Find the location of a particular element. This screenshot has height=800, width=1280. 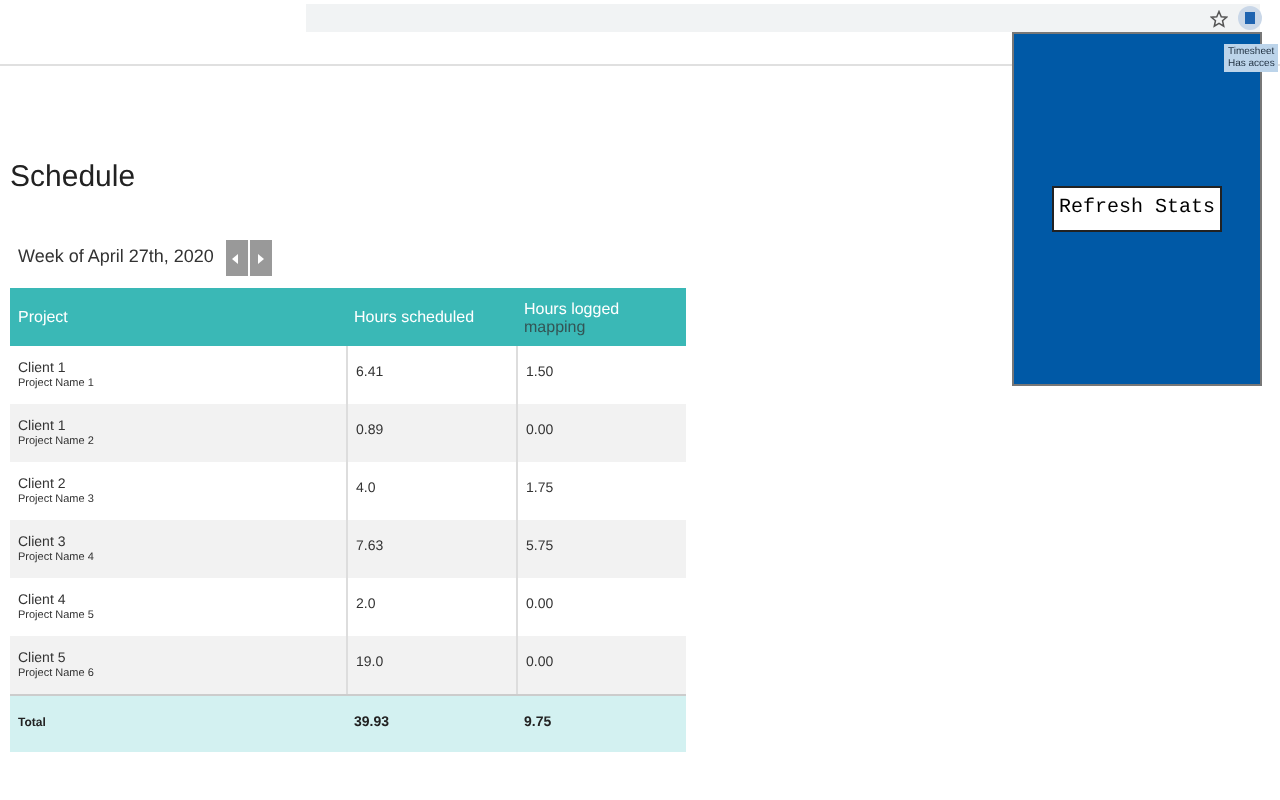

caret-right-icon is located at coordinates (260, 258).